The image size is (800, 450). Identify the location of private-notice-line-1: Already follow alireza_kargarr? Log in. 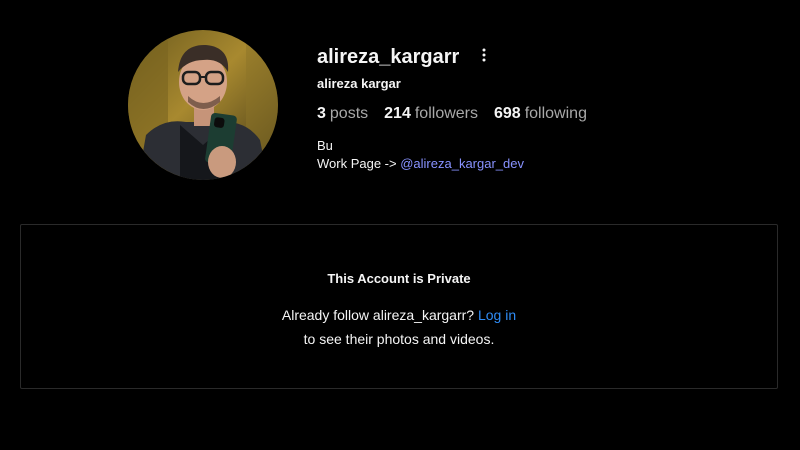
(399, 315).